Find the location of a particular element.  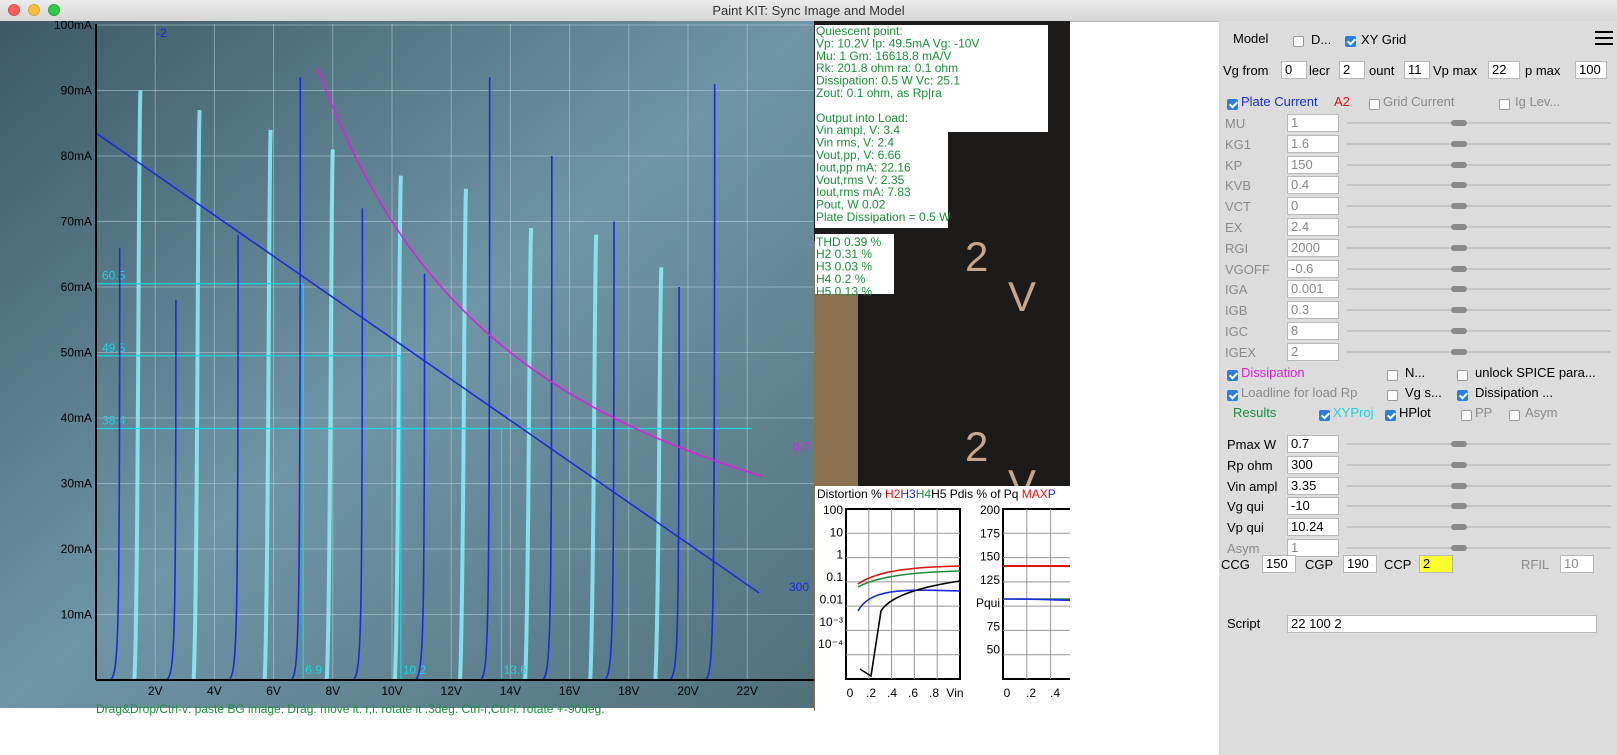

d-checkbox is located at coordinates (1298, 40).